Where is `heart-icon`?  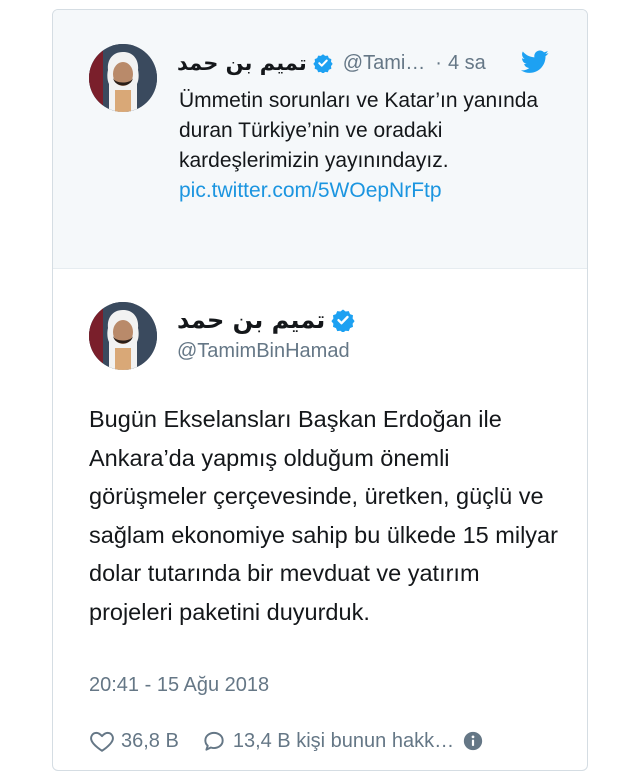 heart-icon is located at coordinates (102, 741).